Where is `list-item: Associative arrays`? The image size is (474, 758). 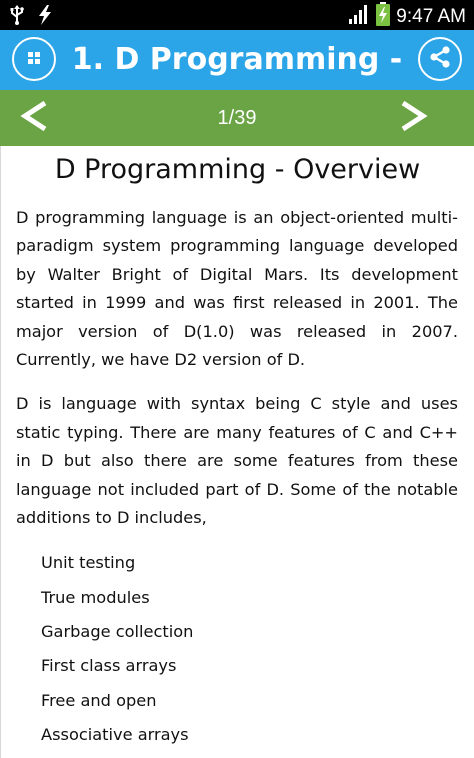
list-item: Associative arrays is located at coordinates (115, 734).